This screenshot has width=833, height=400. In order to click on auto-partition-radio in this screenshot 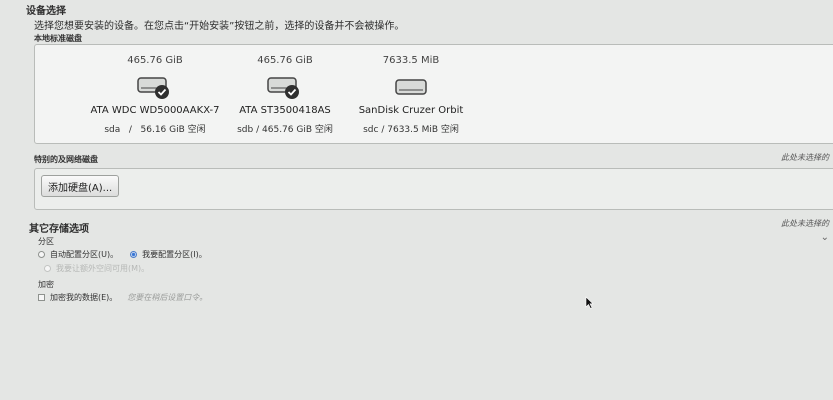, I will do `click(41, 254)`.